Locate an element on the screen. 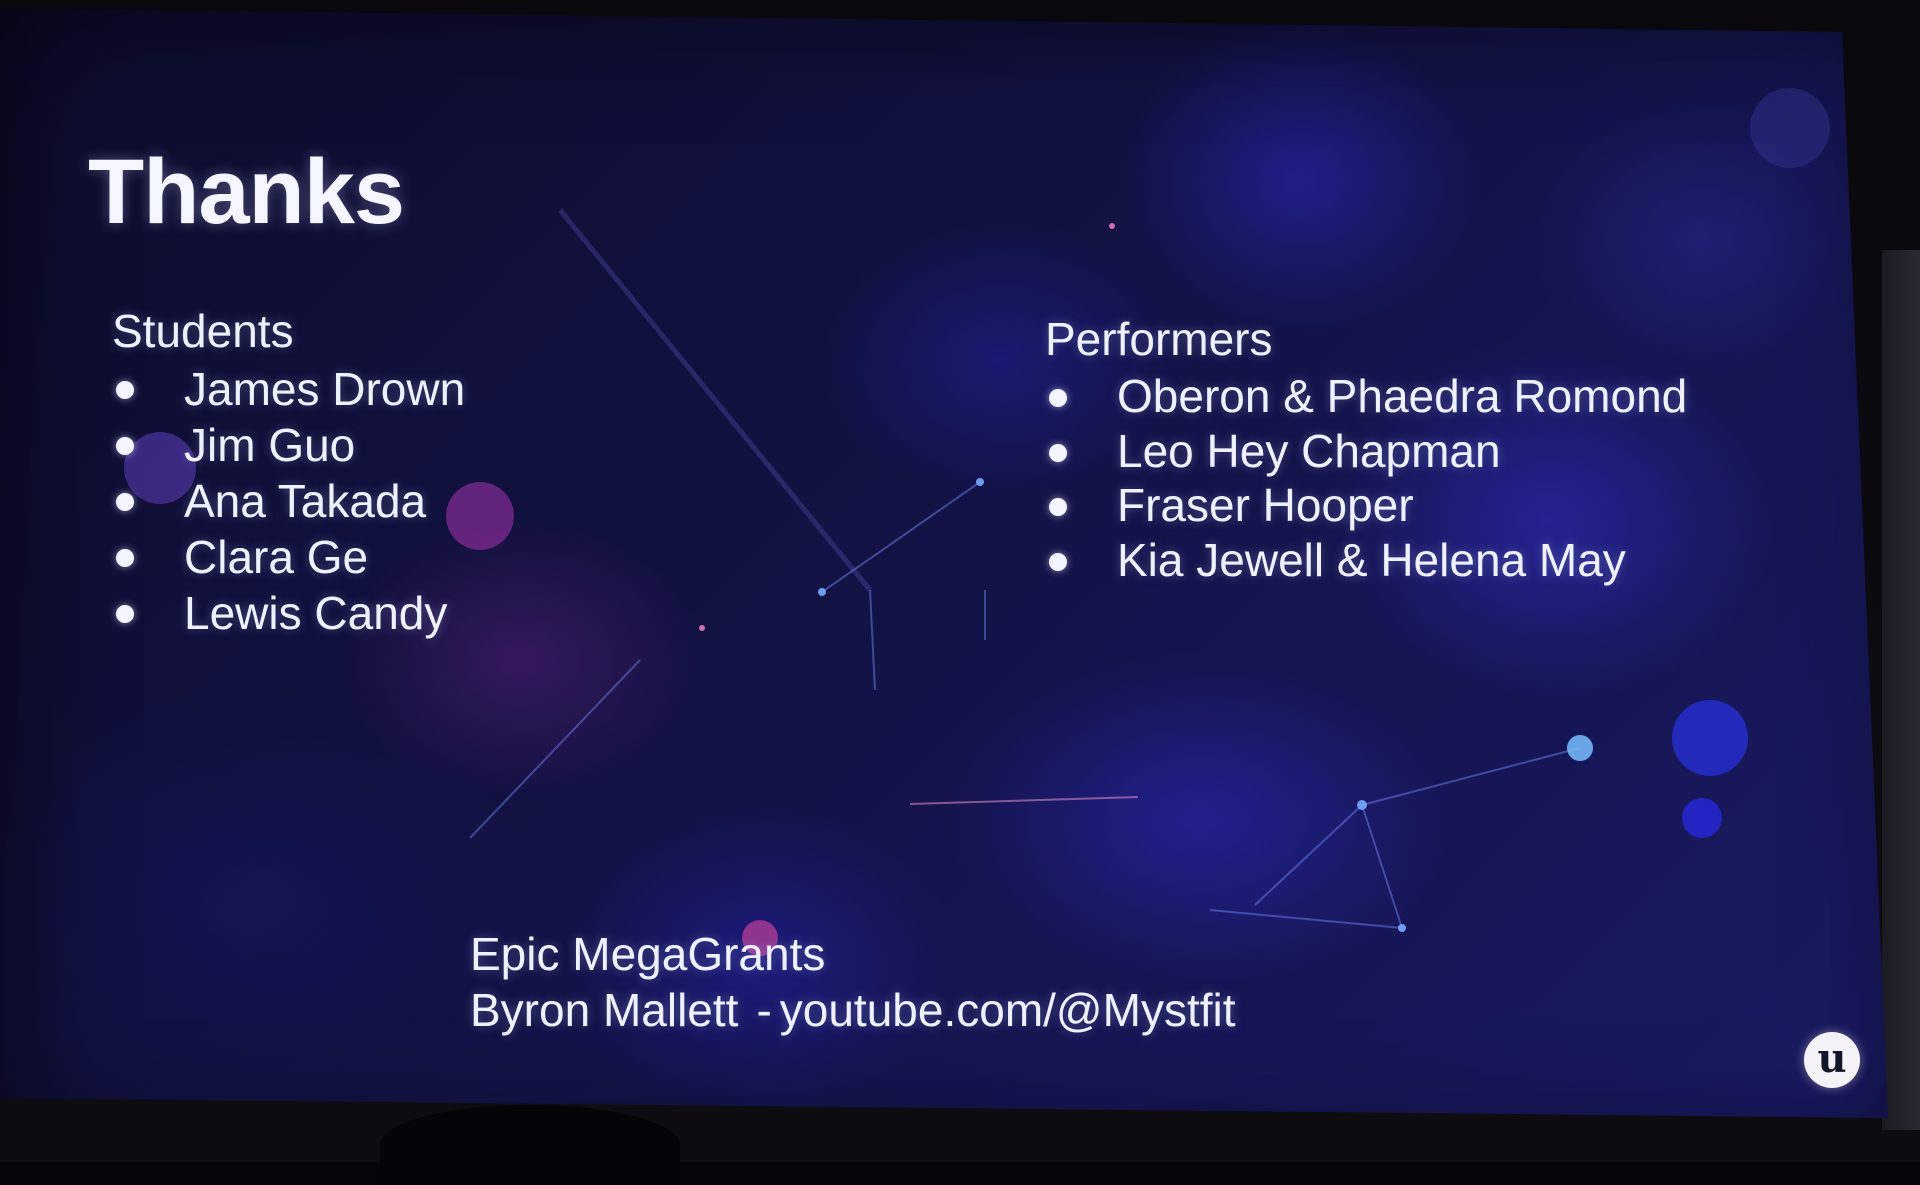  unreal-engine-logo-icon: u is located at coordinates (1832, 1060).